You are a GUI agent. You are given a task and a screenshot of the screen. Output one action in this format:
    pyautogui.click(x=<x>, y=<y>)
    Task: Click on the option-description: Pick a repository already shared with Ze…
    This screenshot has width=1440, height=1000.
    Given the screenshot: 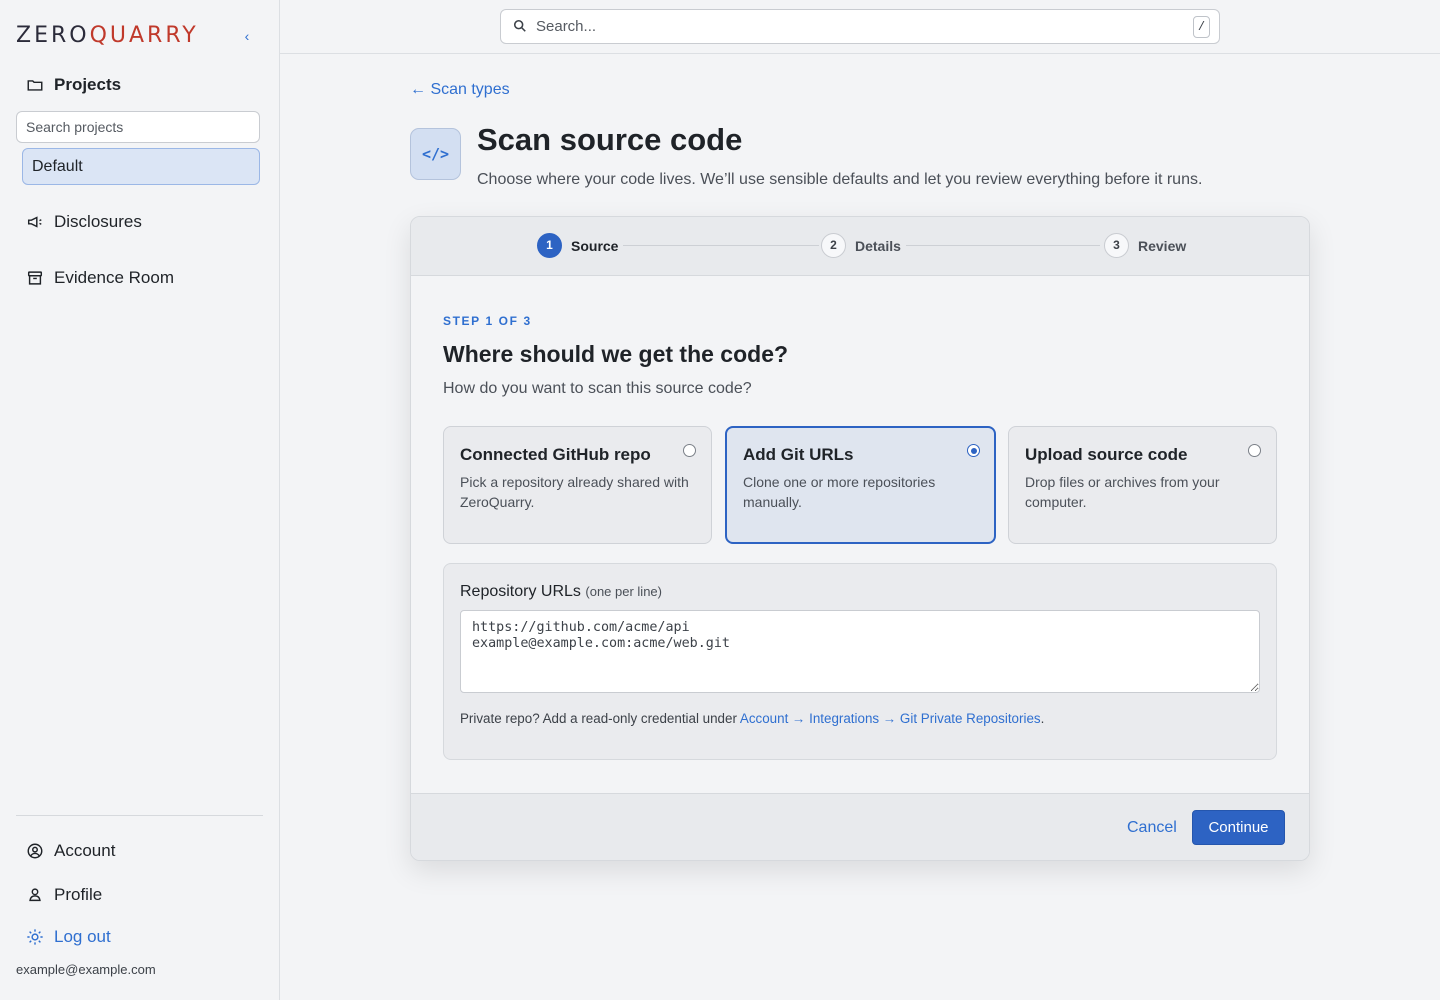 What is the action you would take?
    pyautogui.click(x=574, y=492)
    